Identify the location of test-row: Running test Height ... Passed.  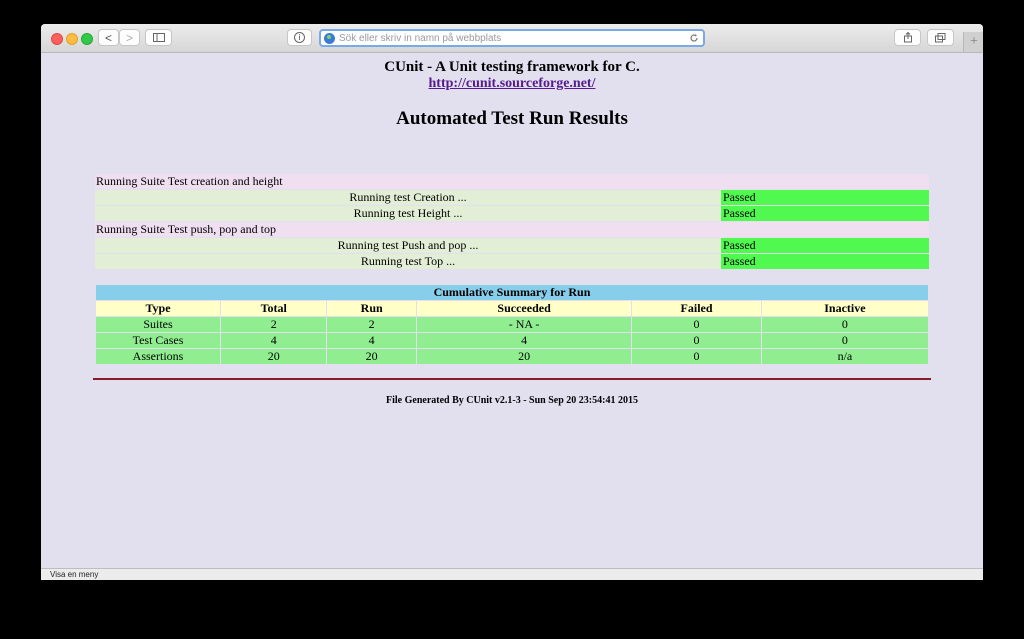
(512, 213).